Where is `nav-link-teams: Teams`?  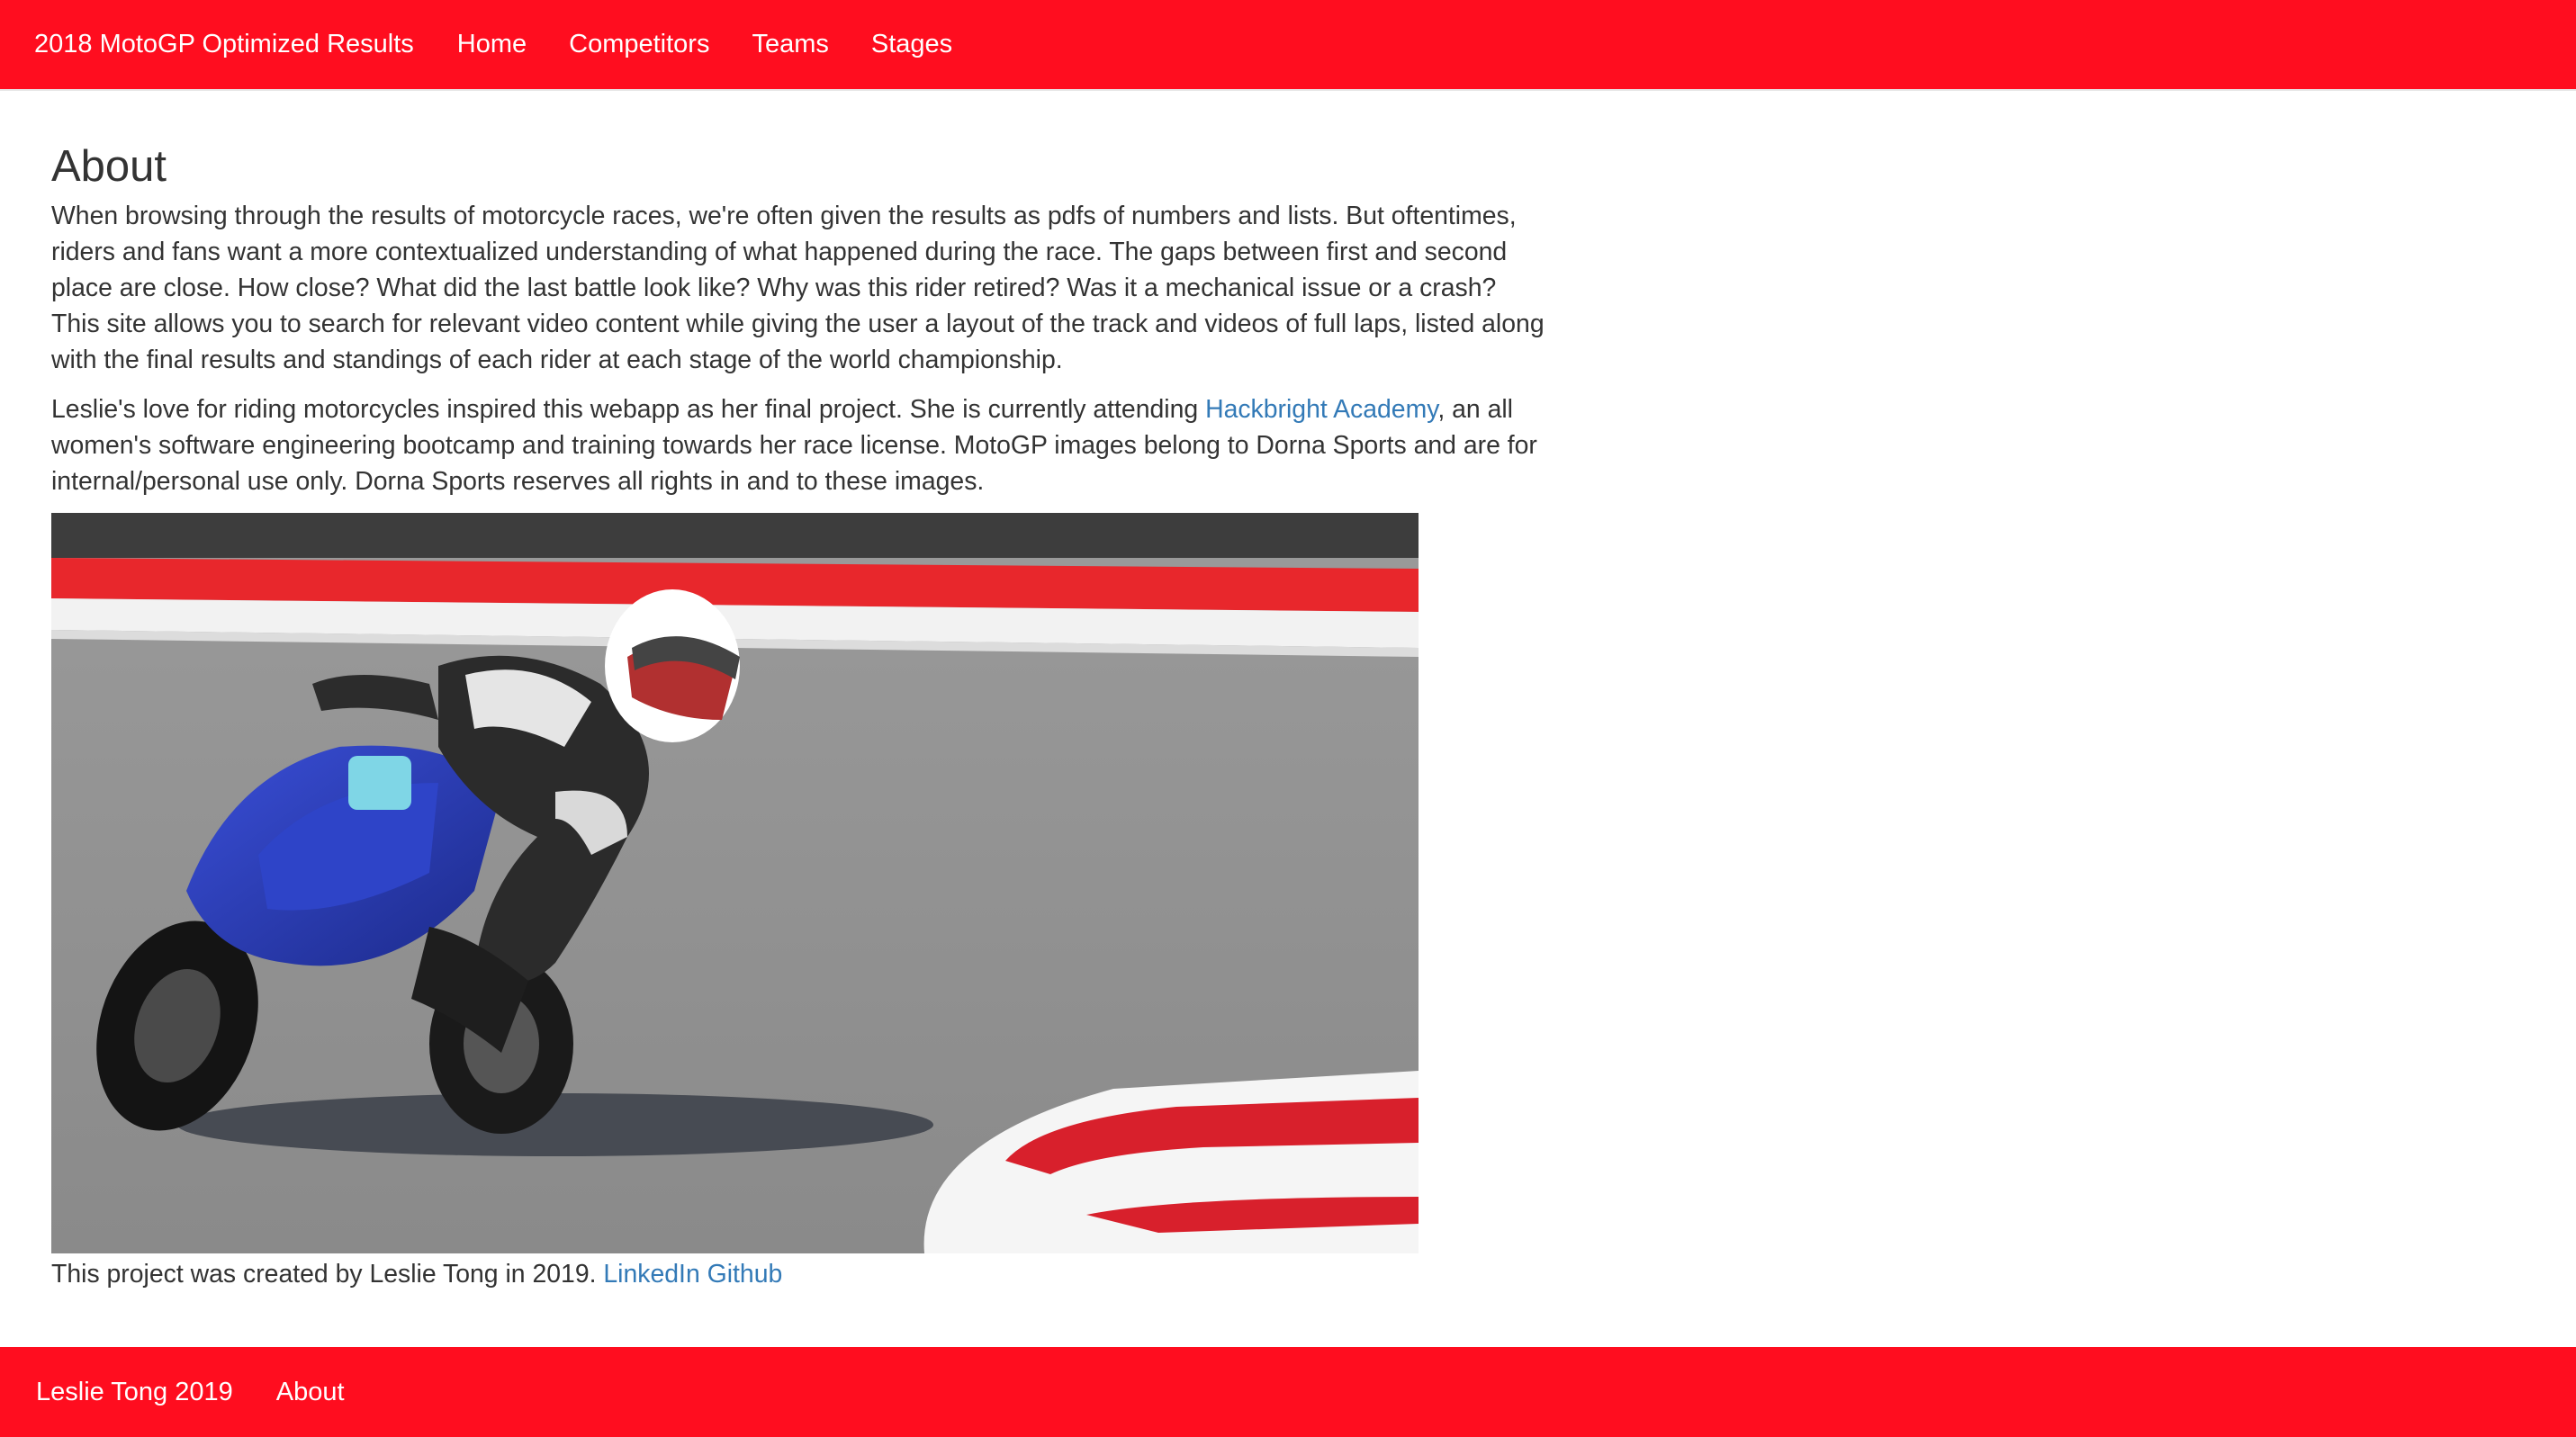
nav-link-teams: Teams is located at coordinates (790, 44).